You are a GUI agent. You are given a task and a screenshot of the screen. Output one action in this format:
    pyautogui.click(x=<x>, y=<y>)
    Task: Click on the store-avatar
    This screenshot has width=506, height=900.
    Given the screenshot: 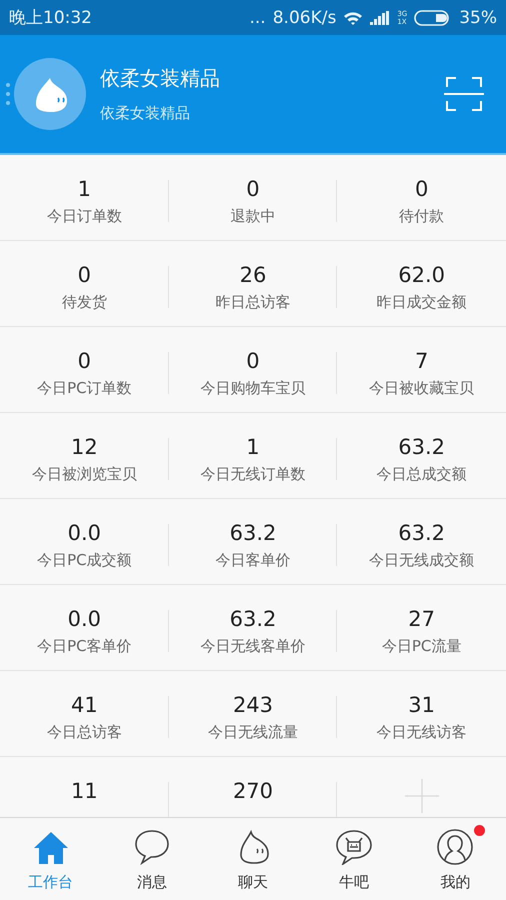 What is the action you would take?
    pyautogui.click(x=50, y=94)
    